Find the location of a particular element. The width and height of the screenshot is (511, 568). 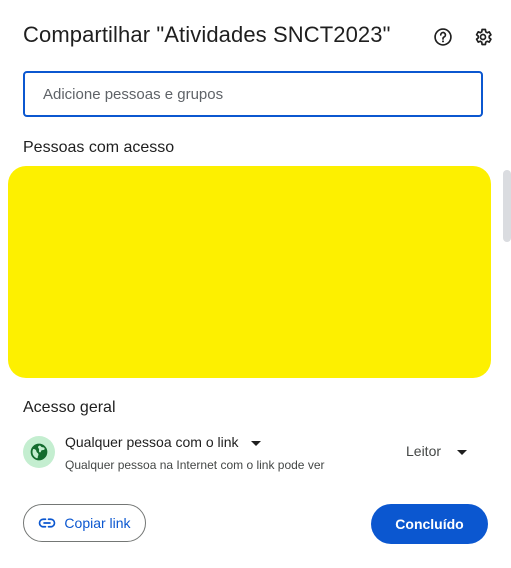

copy-link-label: Copiar link is located at coordinates (97, 523).